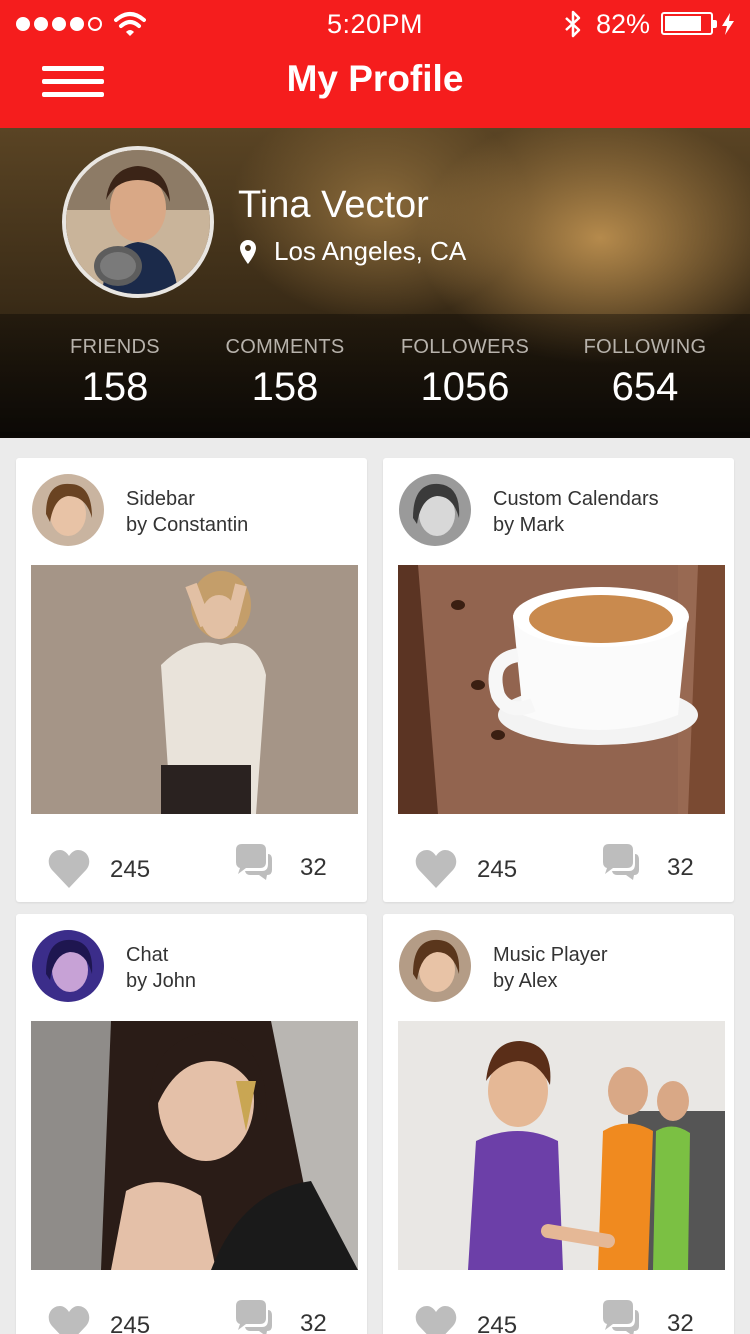 This screenshot has height=1334, width=750. What do you see at coordinates (147, 955) in the screenshot?
I see `post-title: Chat` at bounding box center [147, 955].